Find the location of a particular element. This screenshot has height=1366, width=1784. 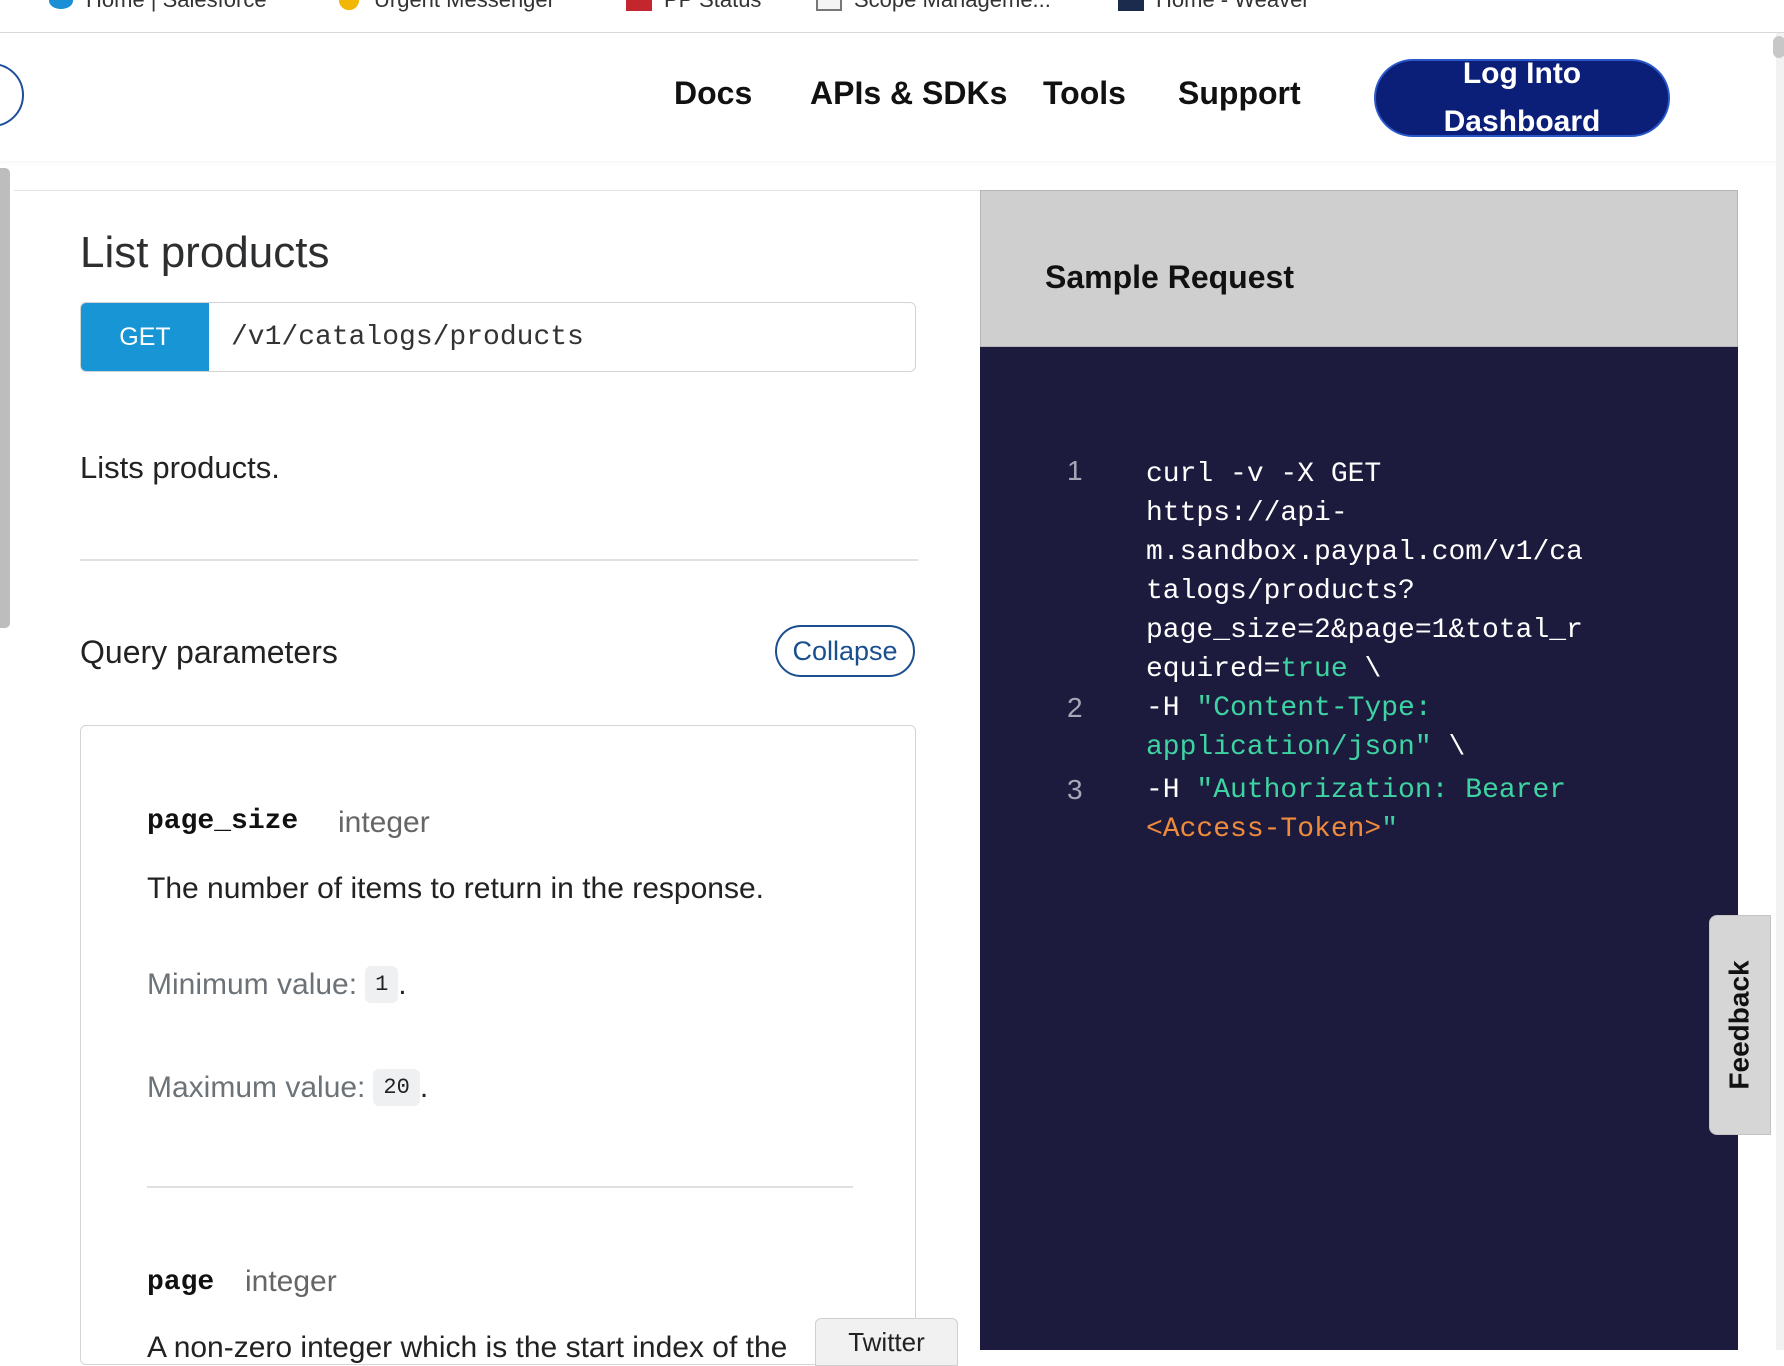

logo-icon is located at coordinates (12, 95).